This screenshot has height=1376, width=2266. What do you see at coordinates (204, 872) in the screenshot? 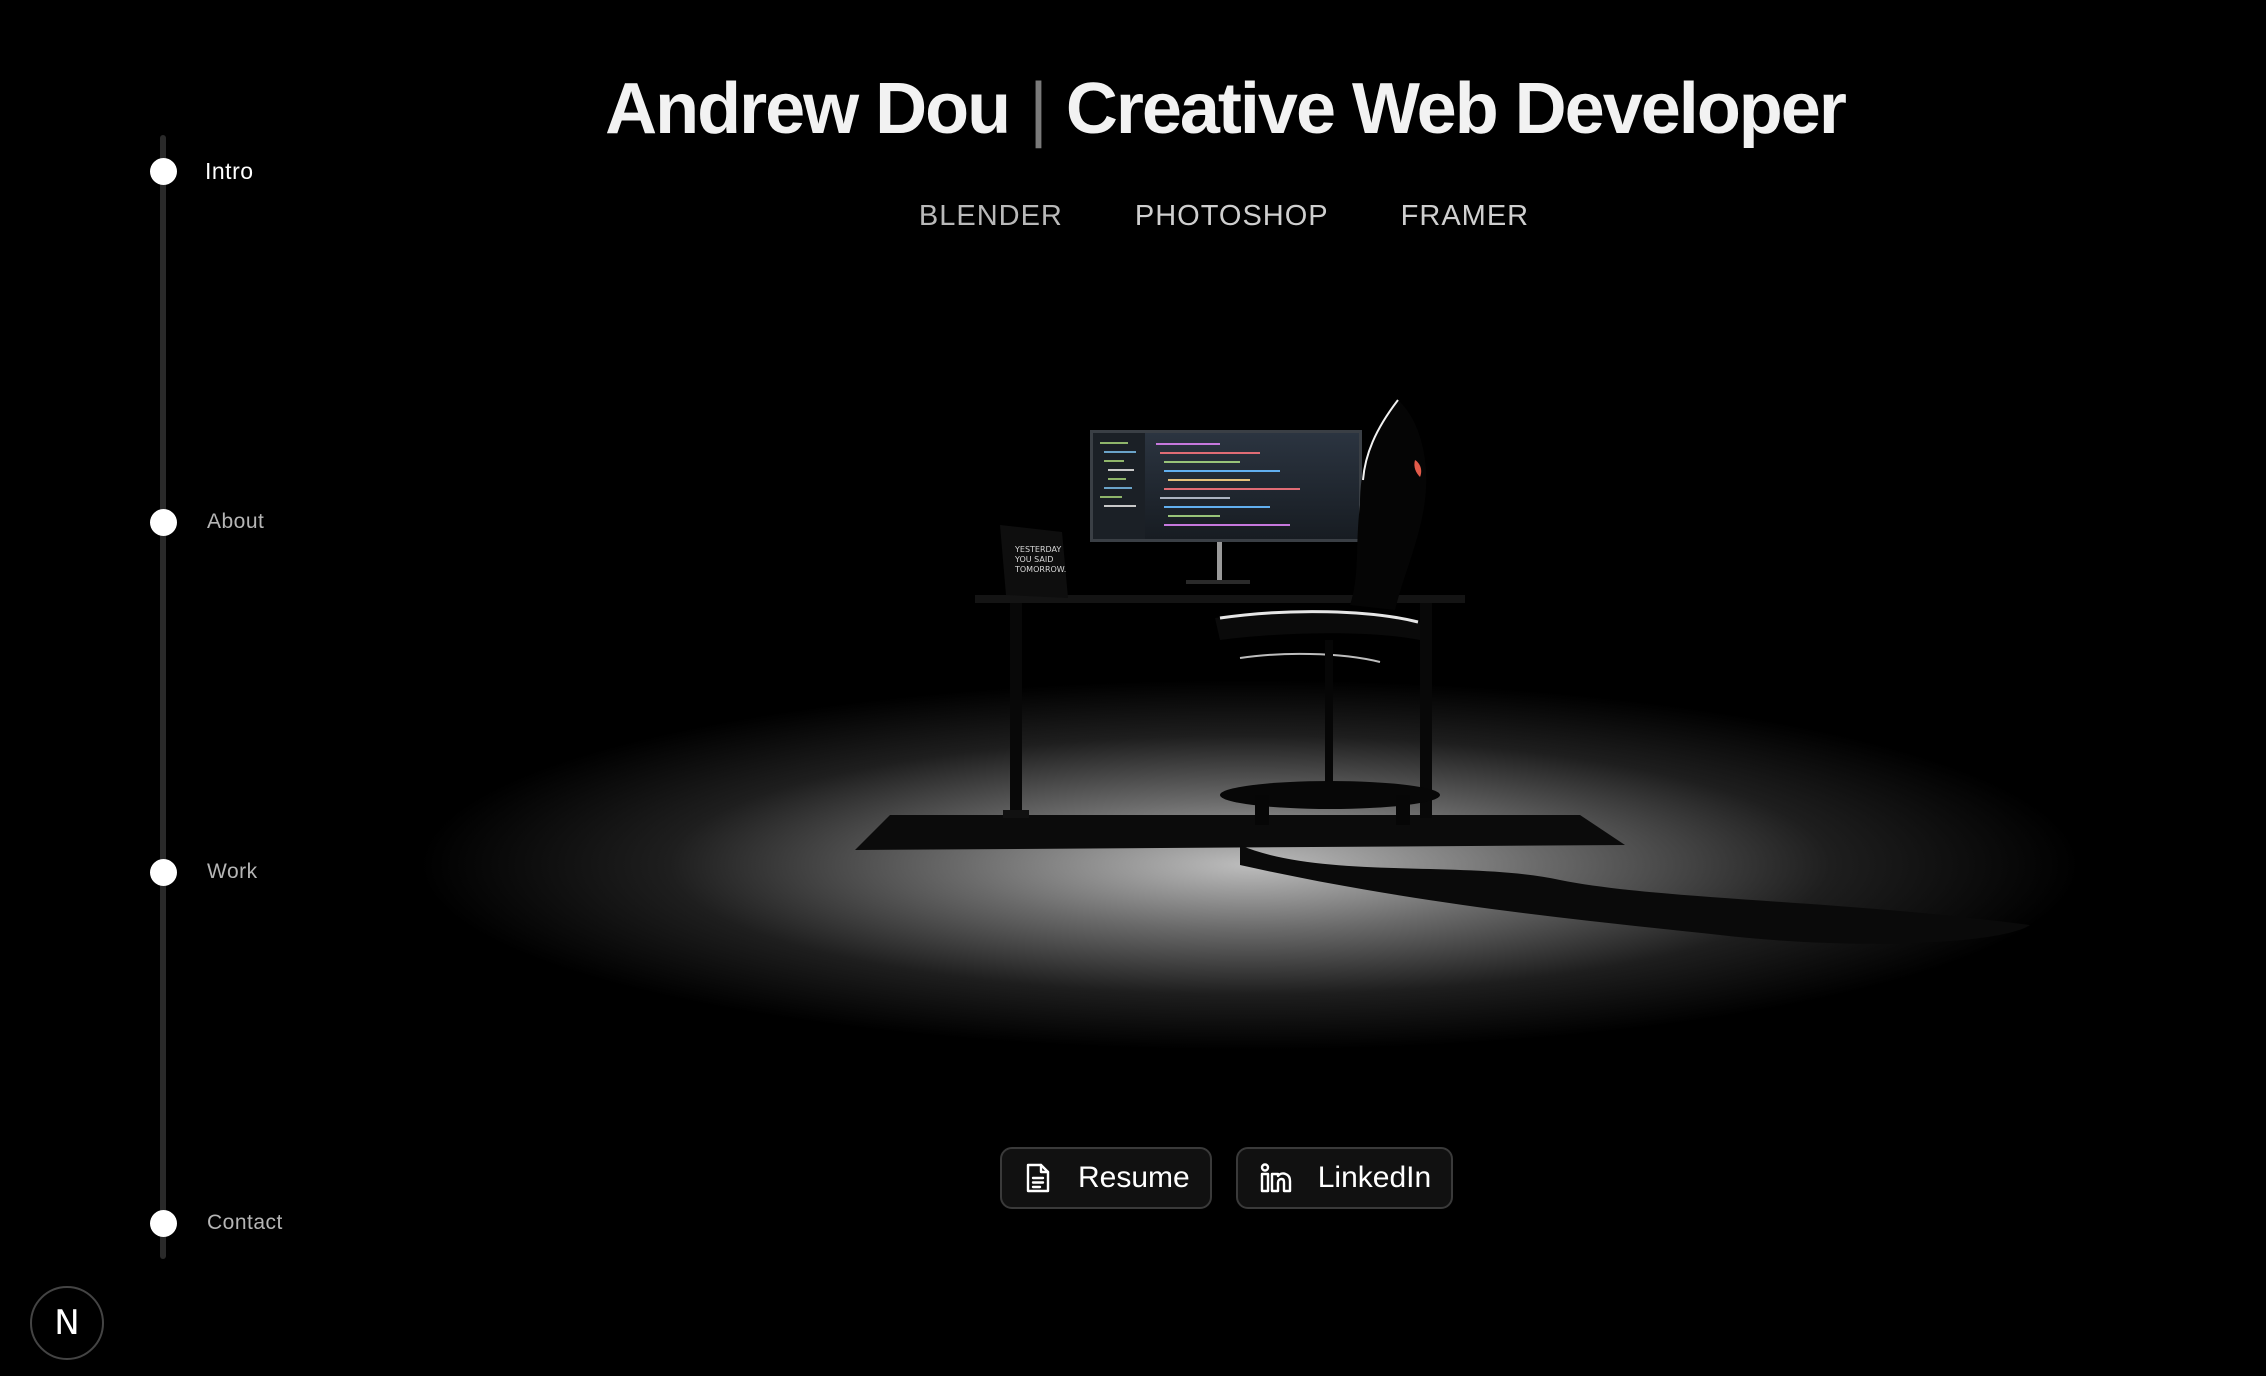
I see `nav-item-work: Work` at bounding box center [204, 872].